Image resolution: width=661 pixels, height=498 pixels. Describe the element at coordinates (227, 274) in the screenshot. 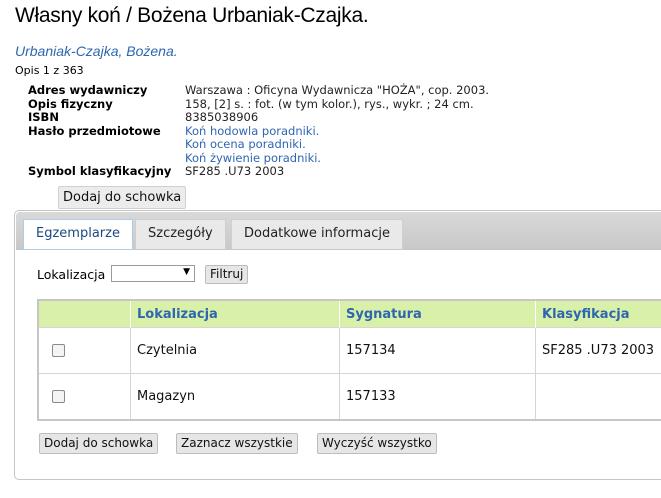

I see `filter-button: Filtruj` at that location.